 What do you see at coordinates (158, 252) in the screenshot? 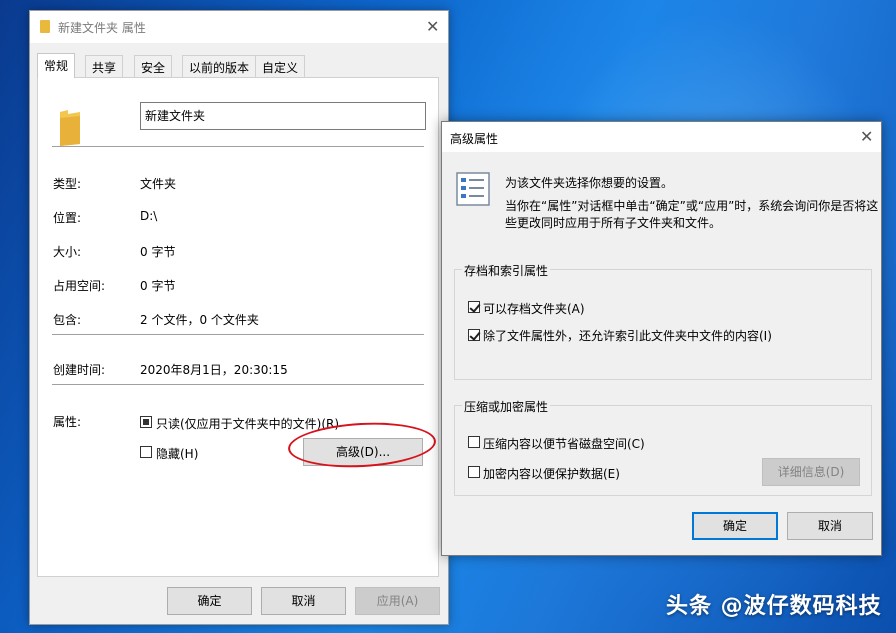
I see `size-value: 0 字节` at bounding box center [158, 252].